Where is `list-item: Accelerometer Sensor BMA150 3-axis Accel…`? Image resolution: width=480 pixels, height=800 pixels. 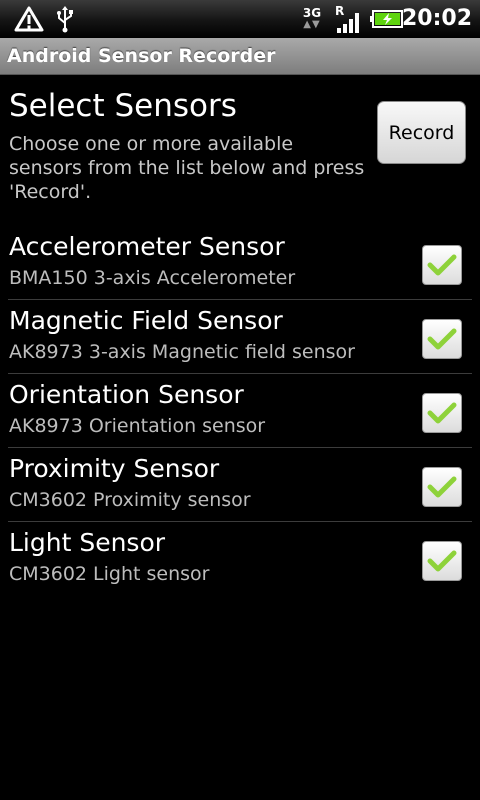 list-item: Accelerometer Sensor BMA150 3-axis Accel… is located at coordinates (240, 263).